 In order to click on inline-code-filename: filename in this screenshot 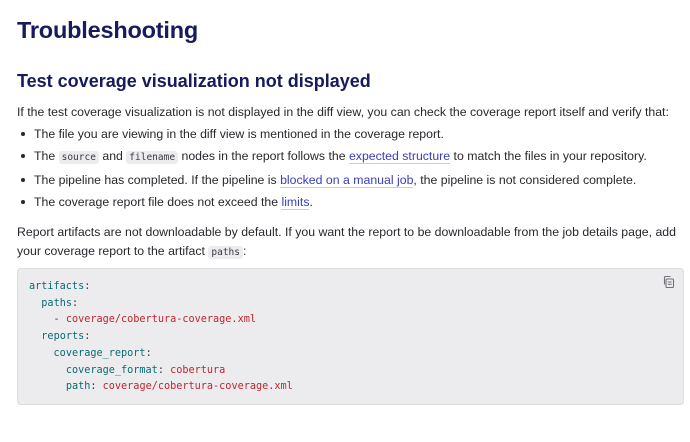, I will do `click(152, 157)`.